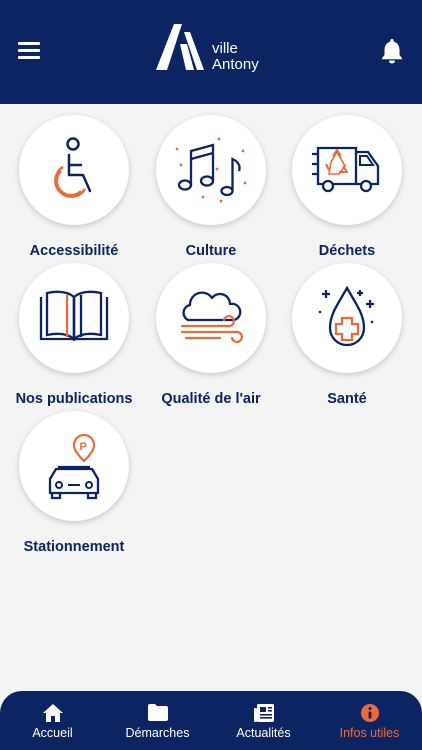  I want to click on tile-label: Culture, so click(211, 251).